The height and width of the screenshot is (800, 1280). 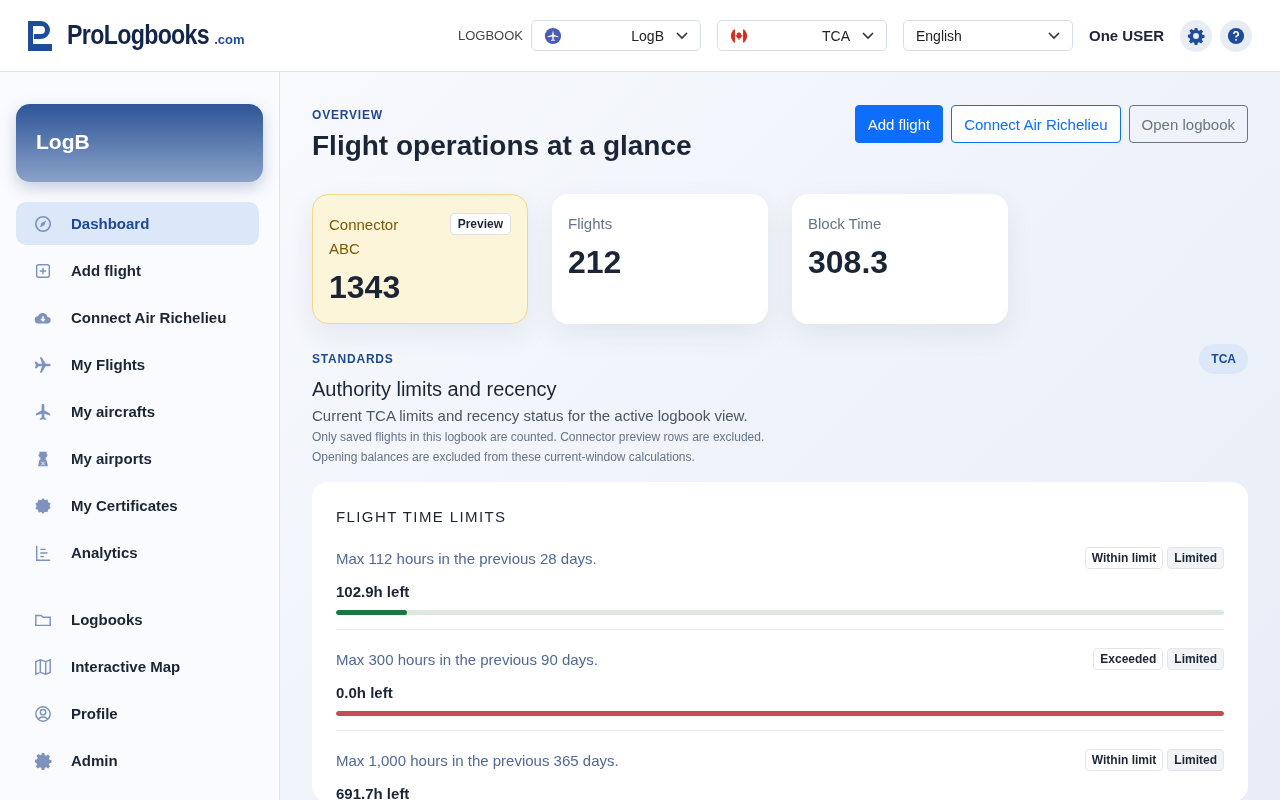 What do you see at coordinates (137, 317) in the screenshot?
I see `sidebar-item: Connect Air Richelieu` at bounding box center [137, 317].